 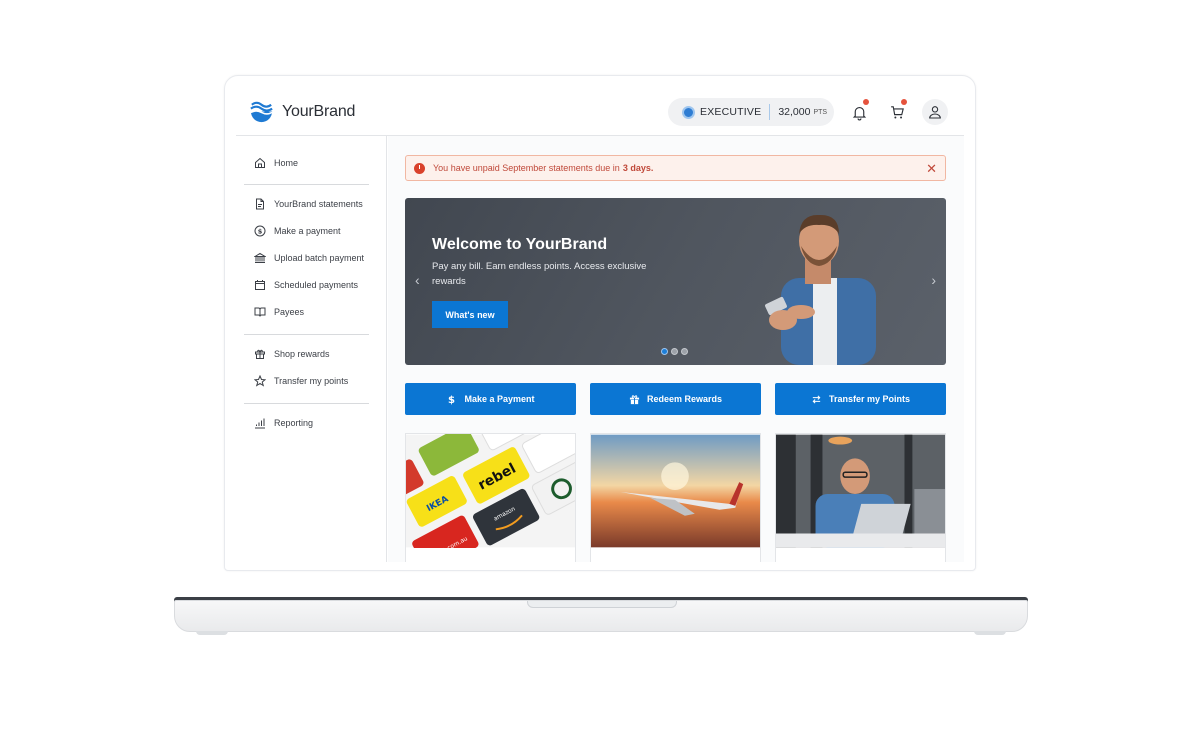 I want to click on user-icon, so click(x=935, y=112).